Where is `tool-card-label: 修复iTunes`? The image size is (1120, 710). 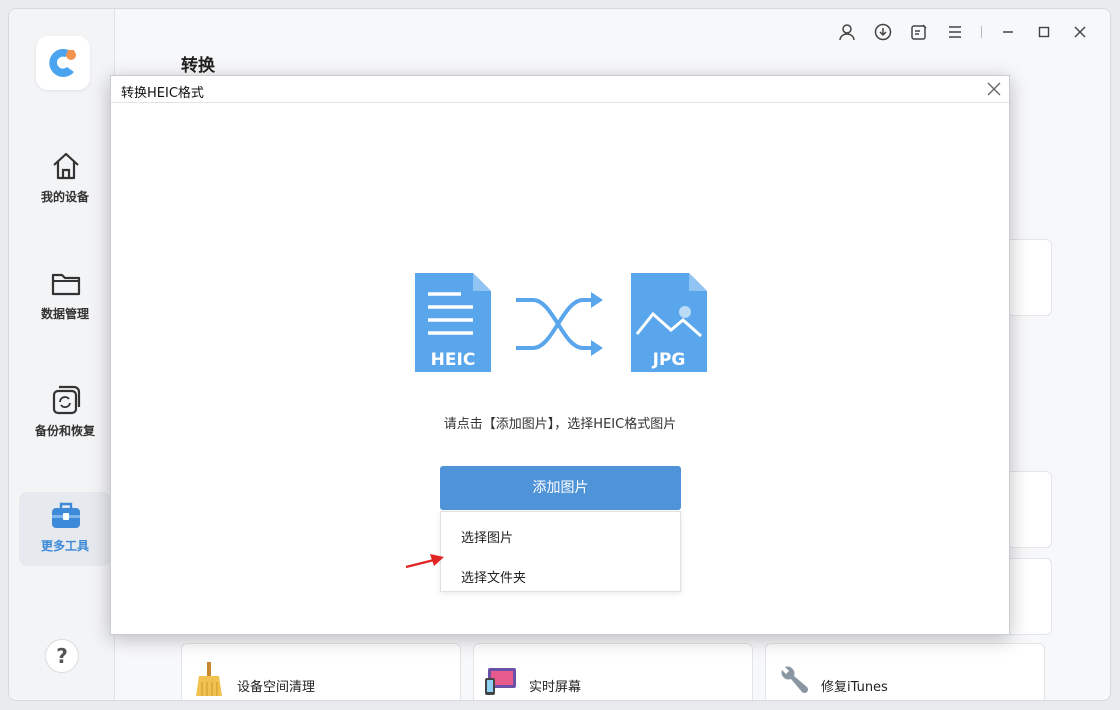 tool-card-label: 修复iTunes is located at coordinates (854, 687).